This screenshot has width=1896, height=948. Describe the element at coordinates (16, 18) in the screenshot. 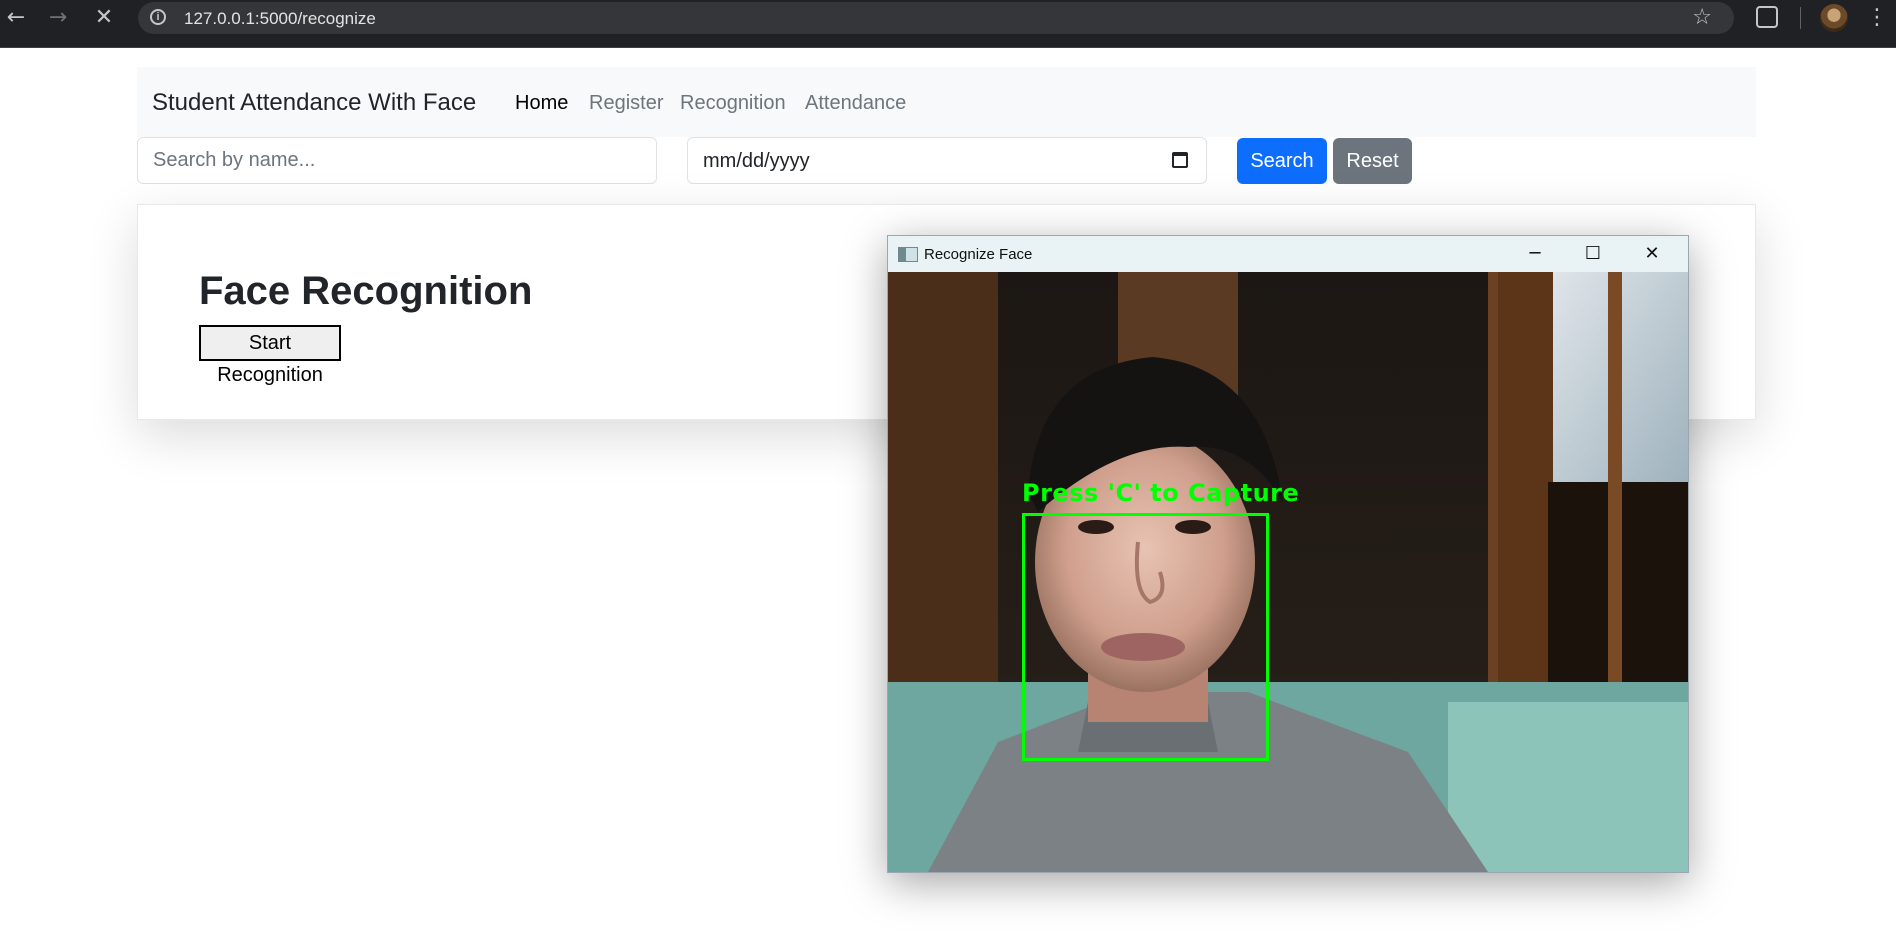

I see `back-icon: ←` at that location.